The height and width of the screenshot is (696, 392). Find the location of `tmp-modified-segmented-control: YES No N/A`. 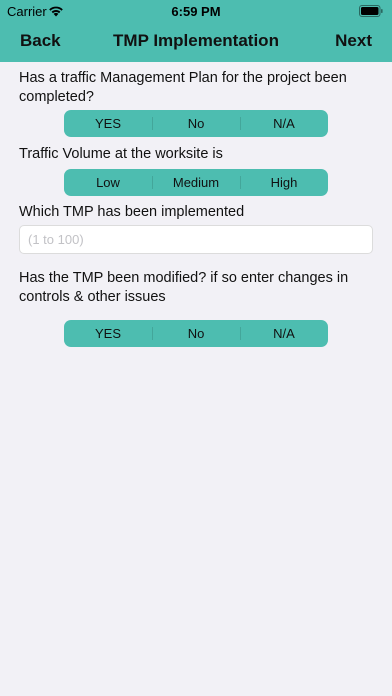

tmp-modified-segmented-control: YES No N/A is located at coordinates (196, 333).